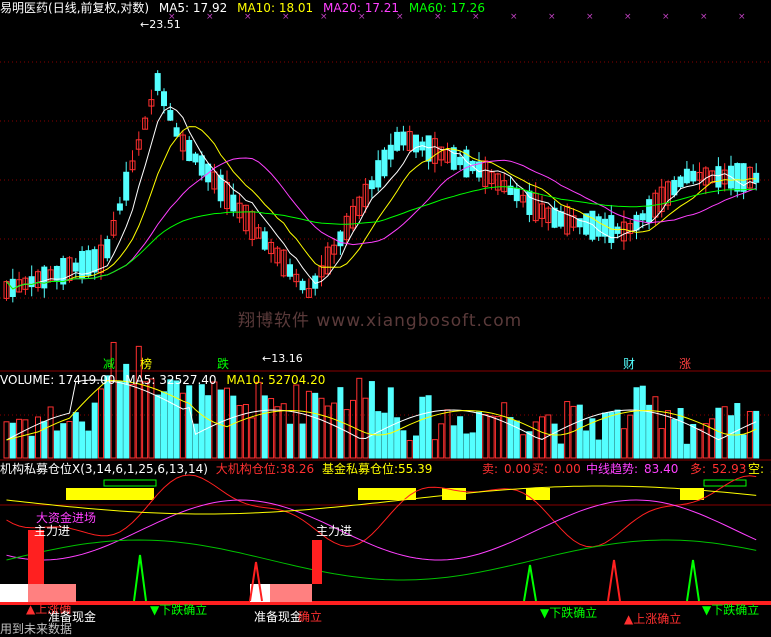 This screenshot has width=771, height=637. What do you see at coordinates (296, 8) in the screenshot?
I see `ma10-value: 18.01` at bounding box center [296, 8].